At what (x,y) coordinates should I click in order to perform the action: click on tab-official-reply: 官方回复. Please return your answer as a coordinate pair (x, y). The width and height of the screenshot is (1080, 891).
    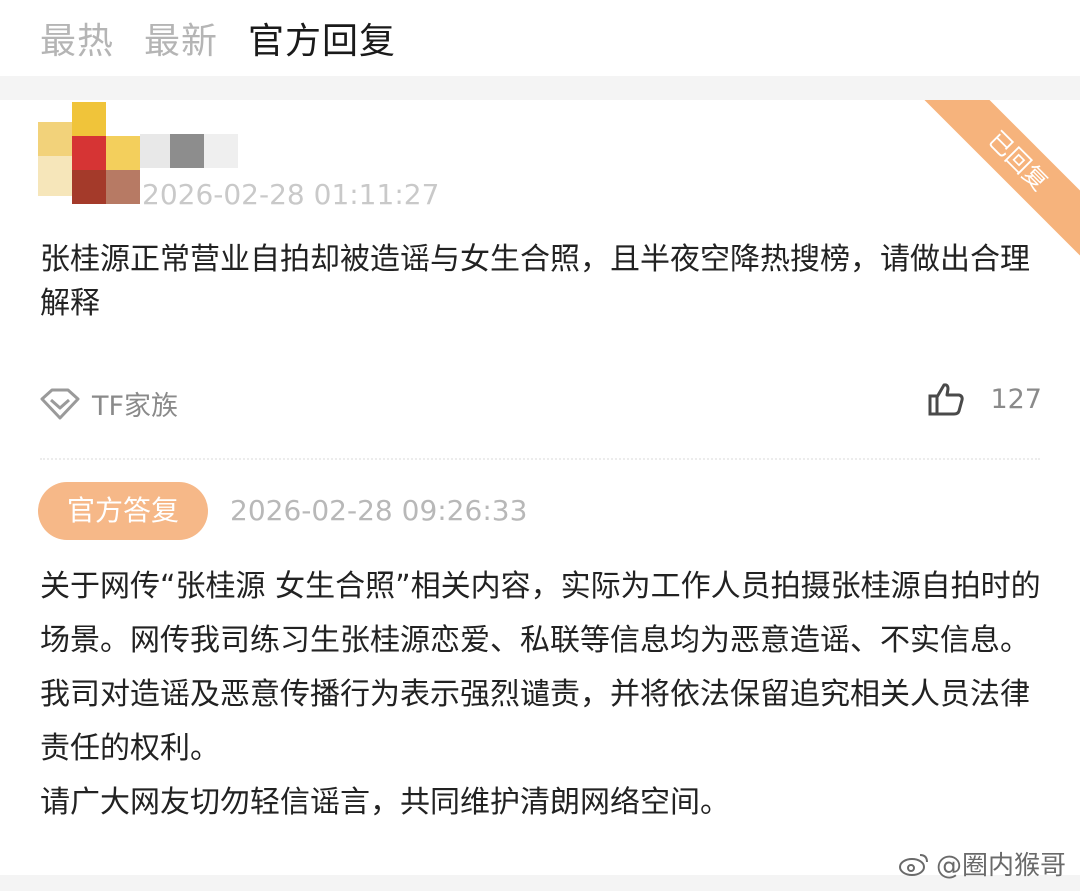
    Looking at the image, I should click on (322, 38).